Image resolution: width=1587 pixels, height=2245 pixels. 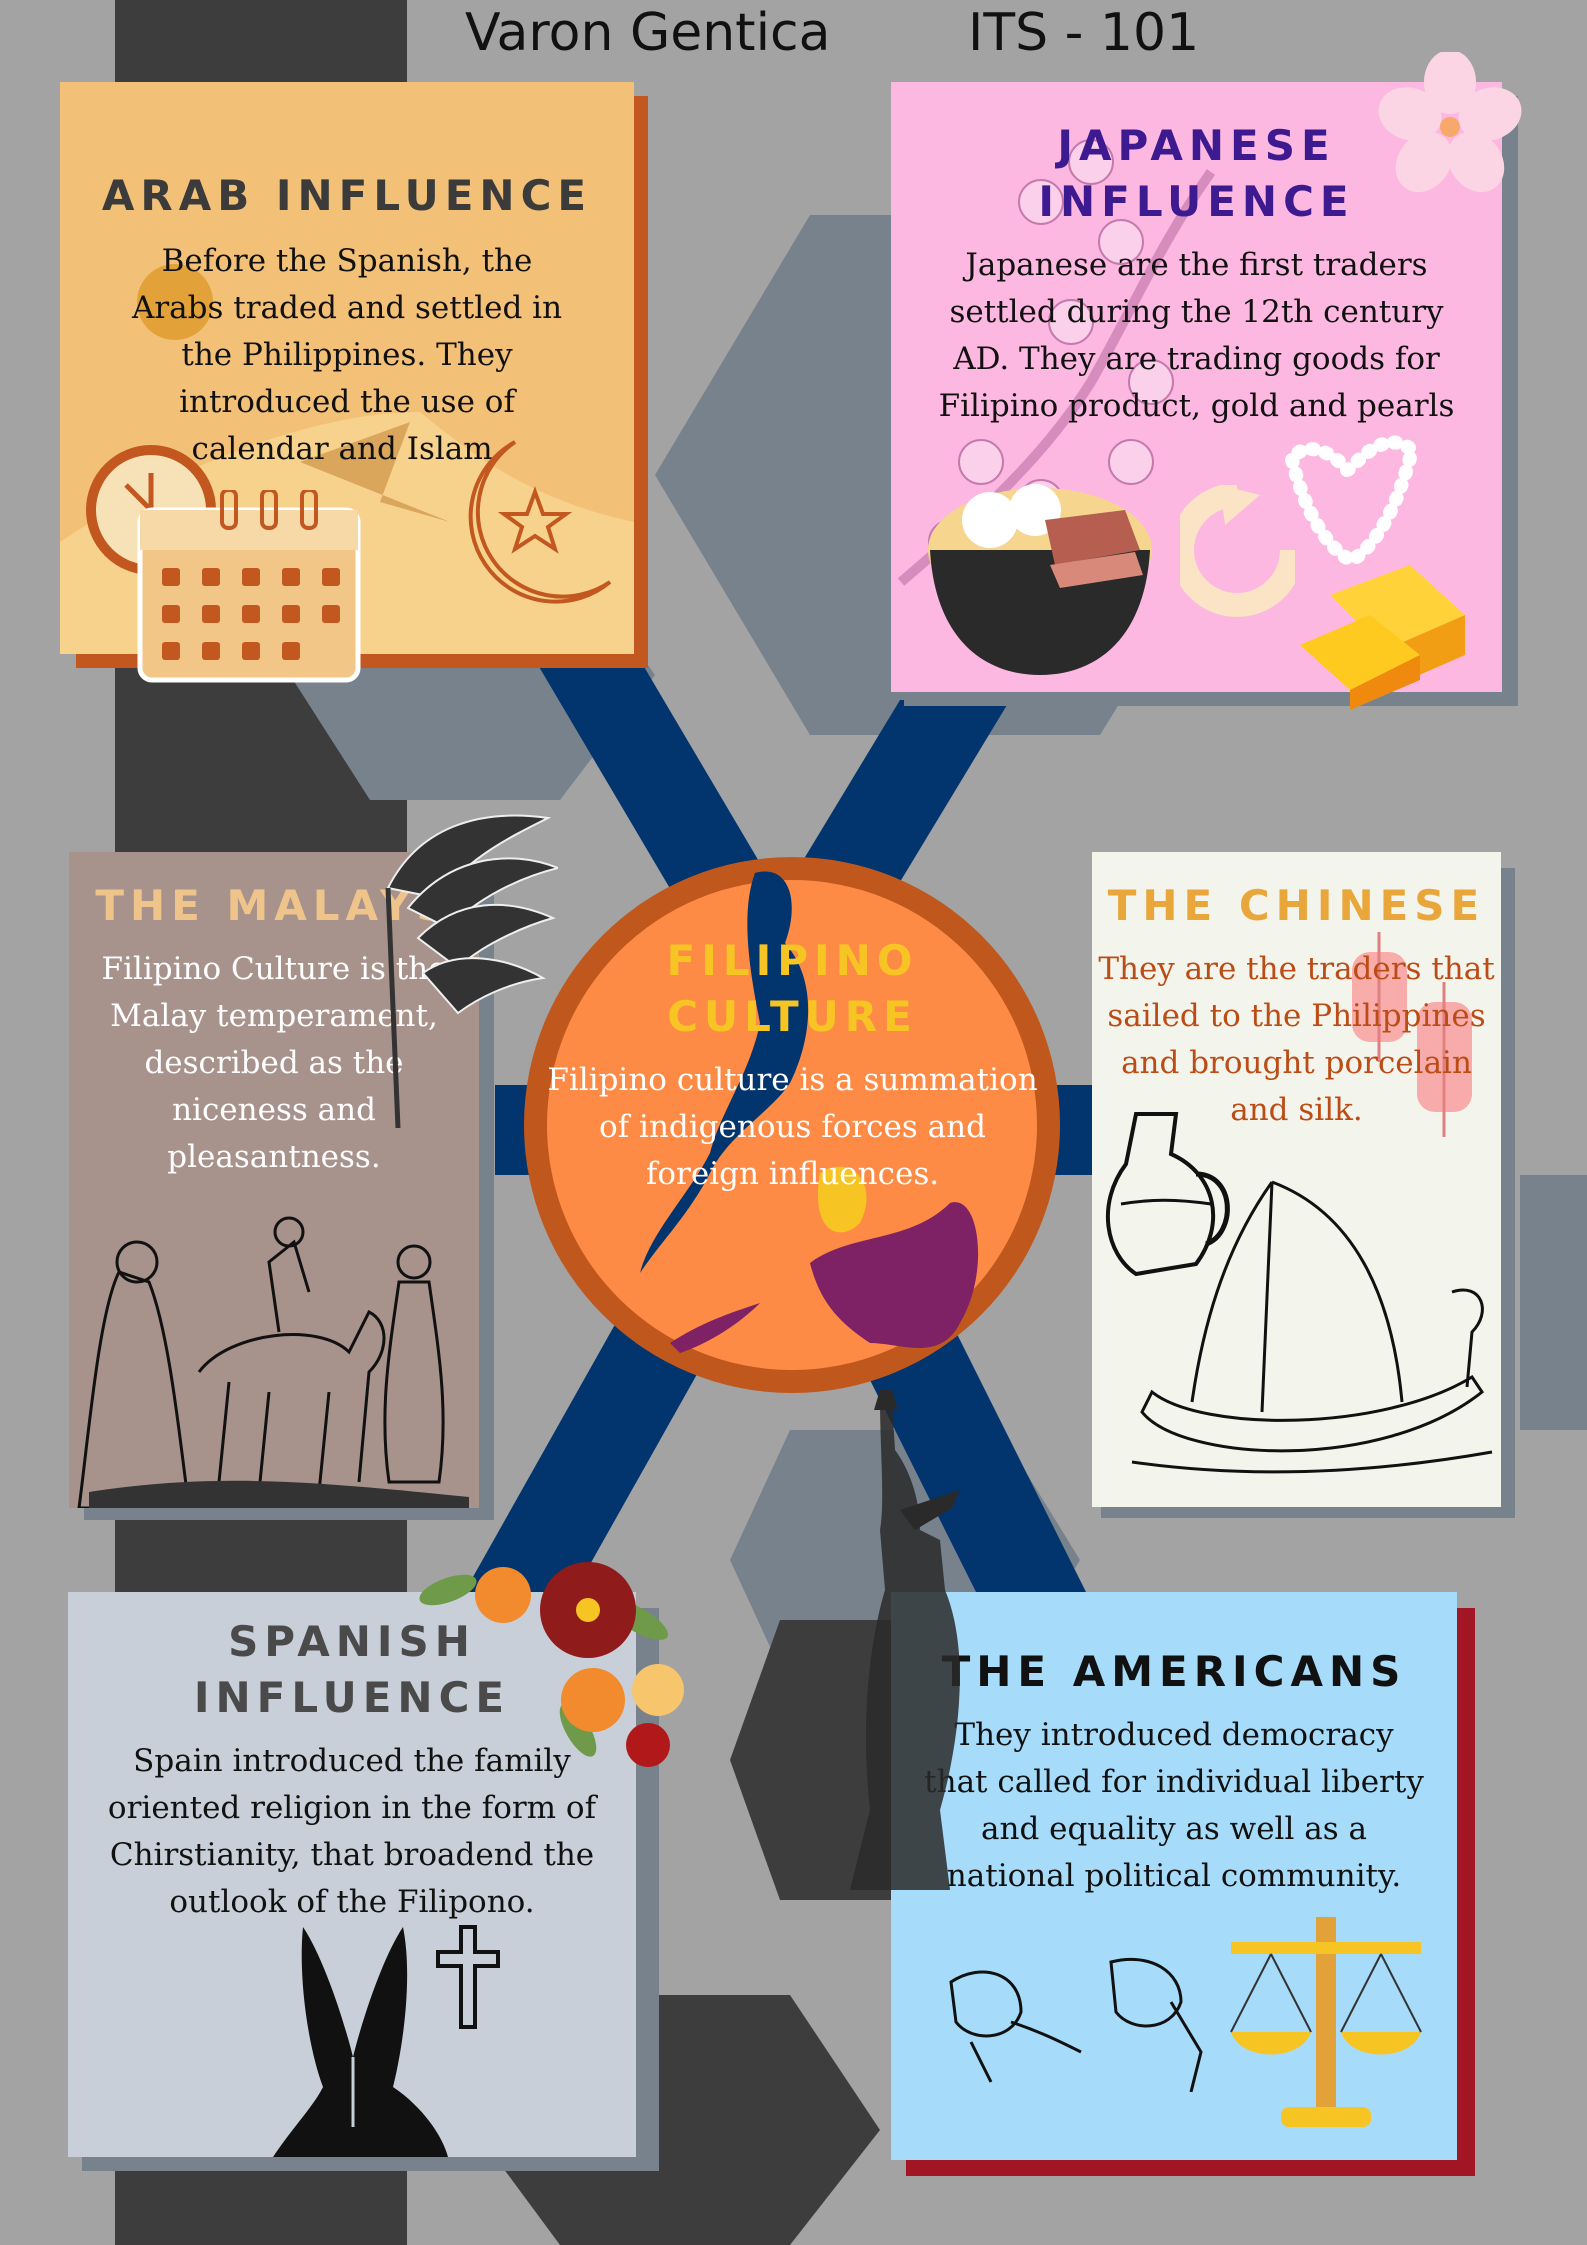 What do you see at coordinates (1382, 637) in the screenshot?
I see `gold-bars-icon` at bounding box center [1382, 637].